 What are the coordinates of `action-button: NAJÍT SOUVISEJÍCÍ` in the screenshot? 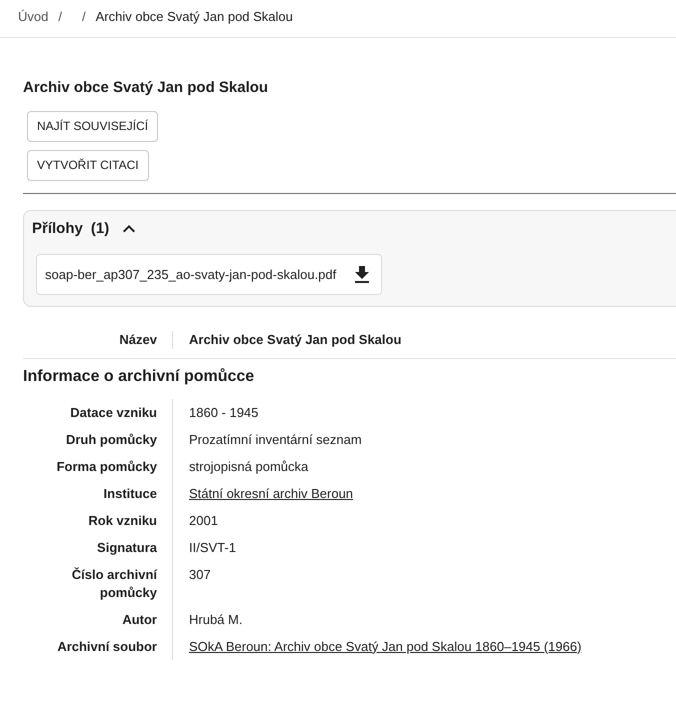 It's located at (92, 126).